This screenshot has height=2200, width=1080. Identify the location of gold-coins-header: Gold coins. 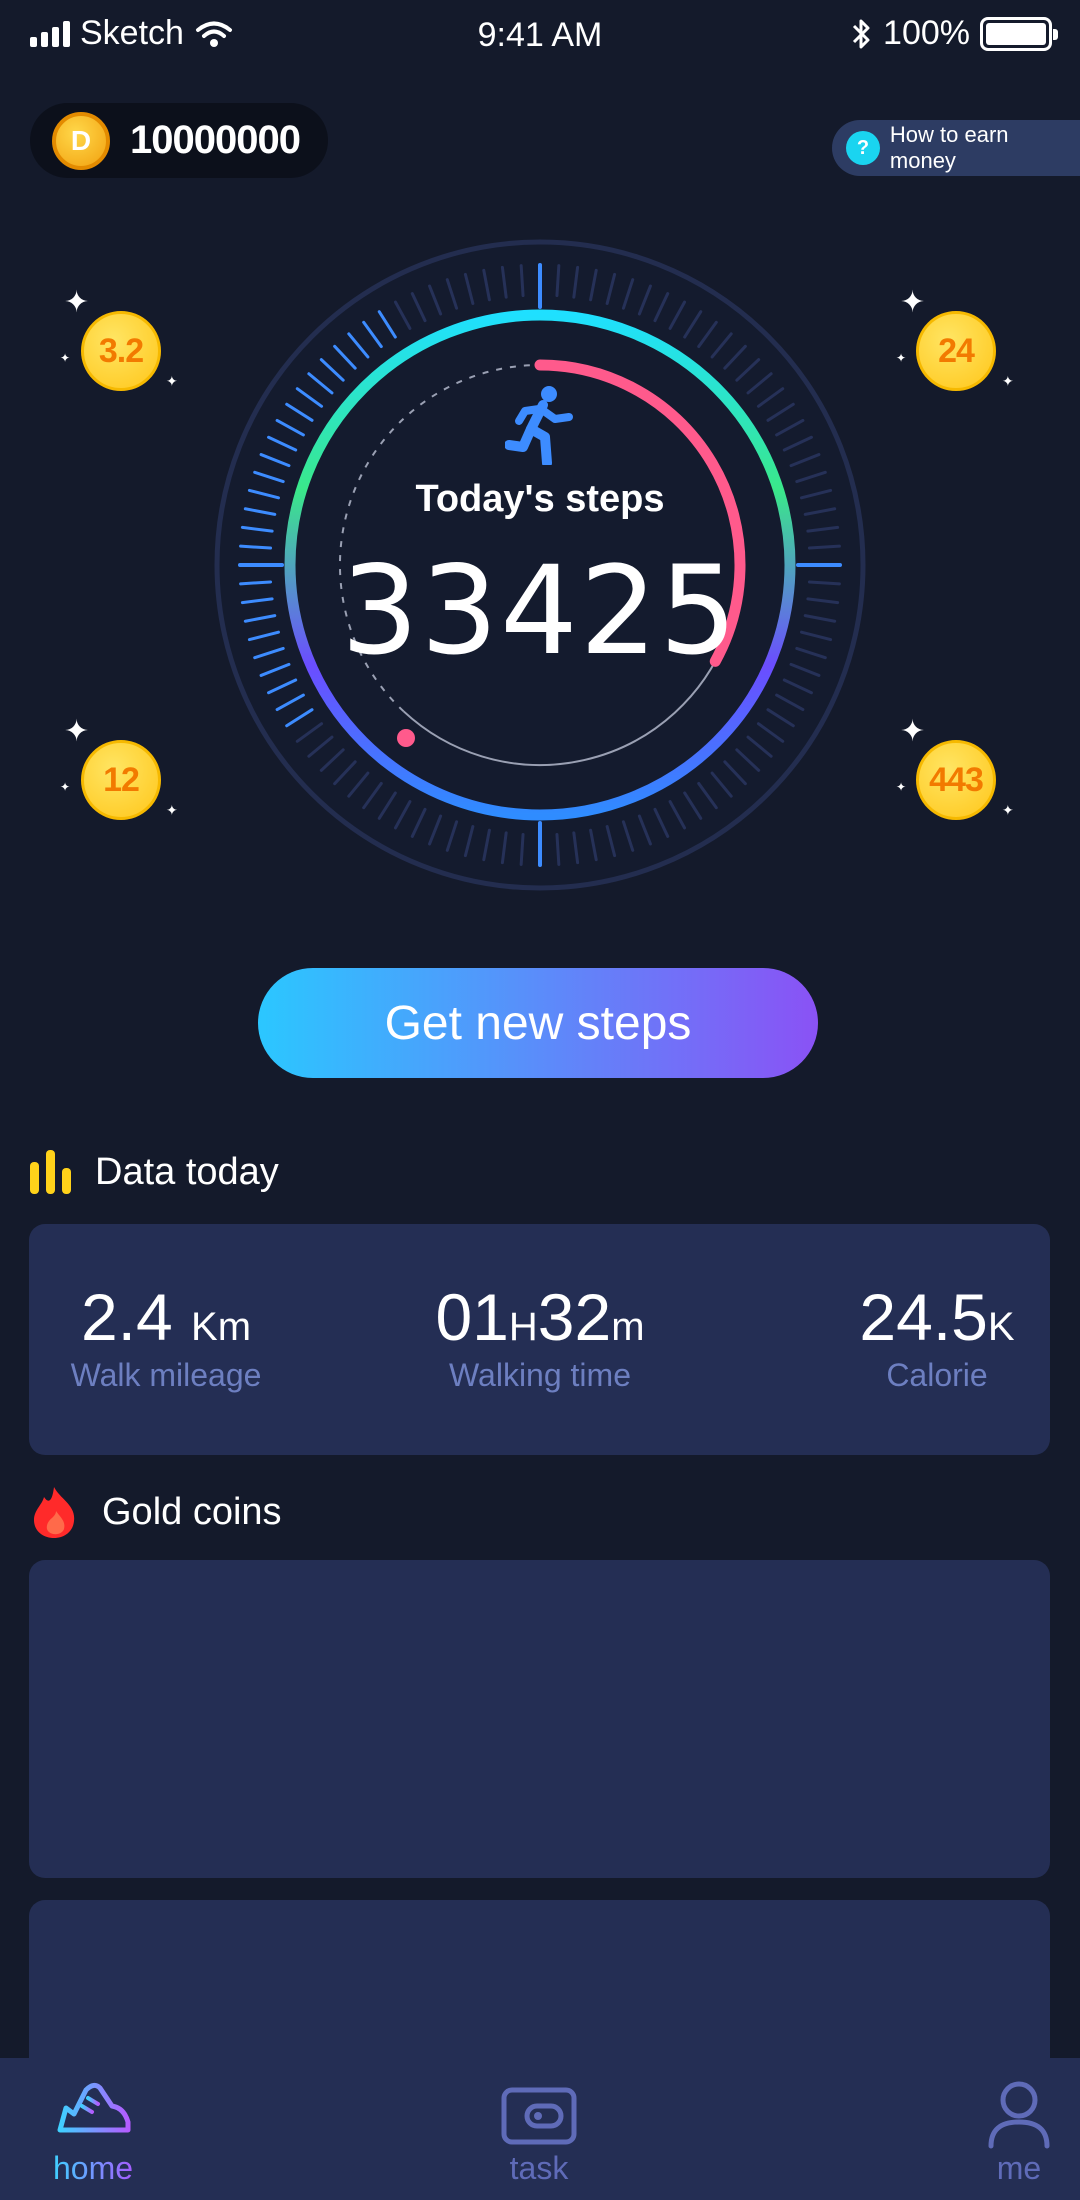
(156, 1512).